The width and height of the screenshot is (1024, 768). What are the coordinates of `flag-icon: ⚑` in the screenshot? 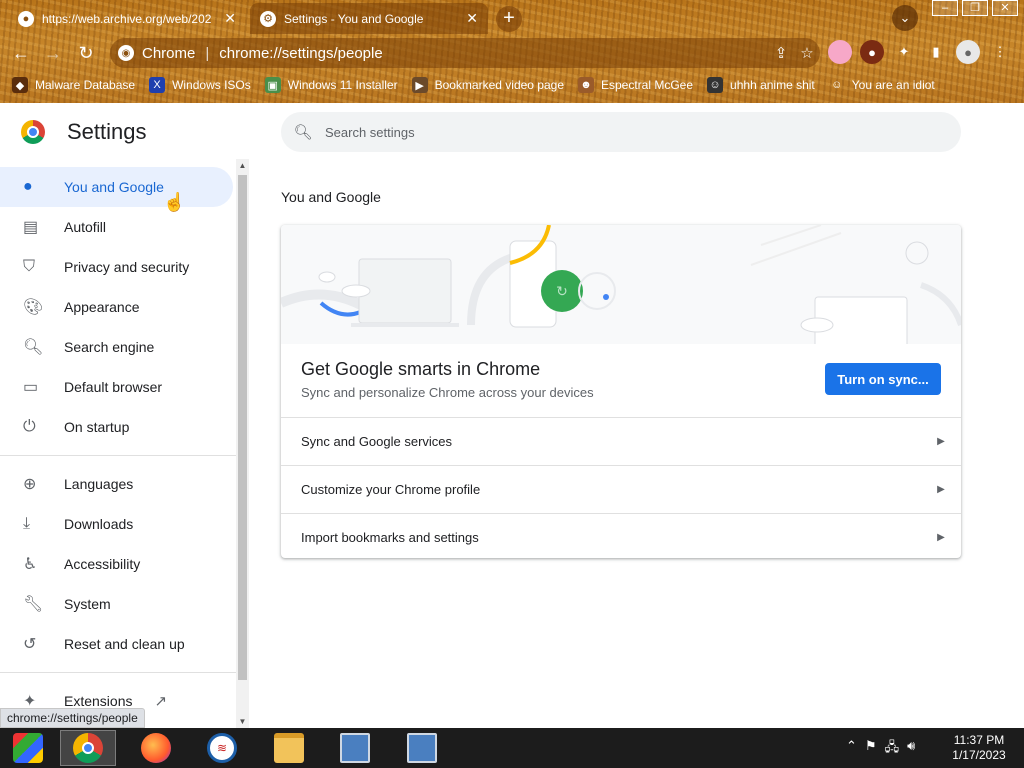 It's located at (871, 749).